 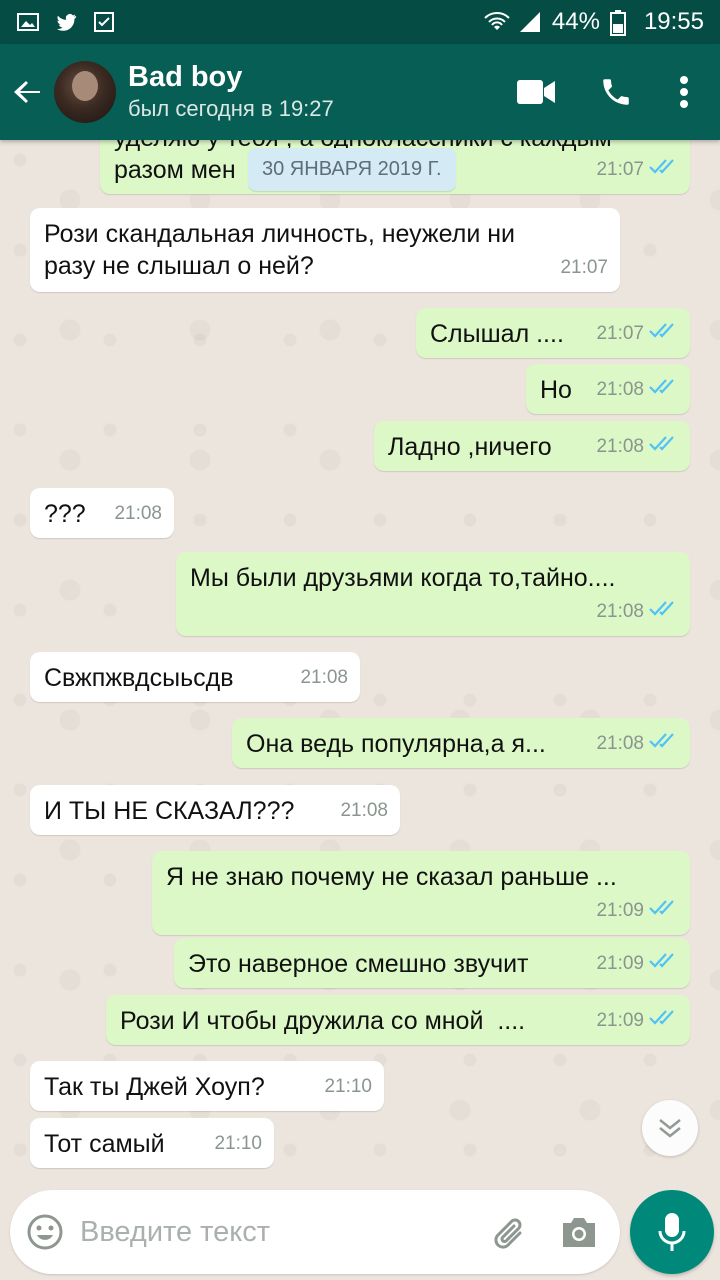 I want to click on avatar, so click(x=85, y=92).